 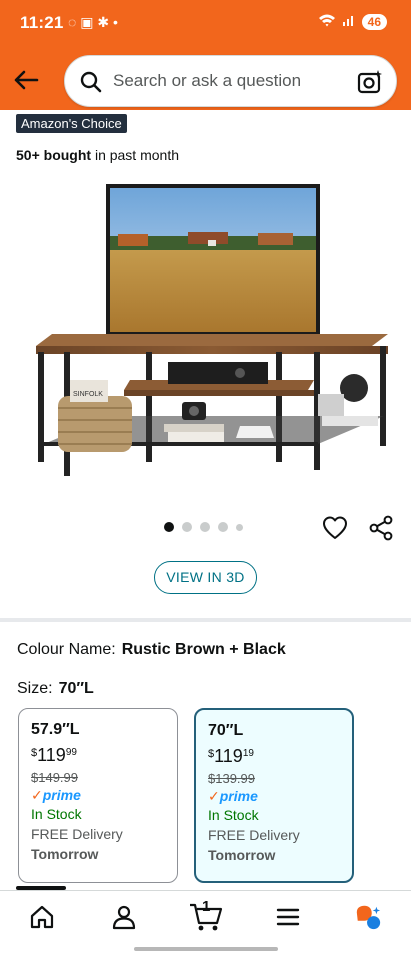 What do you see at coordinates (88, 394) in the screenshot?
I see `magazine-label: SINFOLK` at bounding box center [88, 394].